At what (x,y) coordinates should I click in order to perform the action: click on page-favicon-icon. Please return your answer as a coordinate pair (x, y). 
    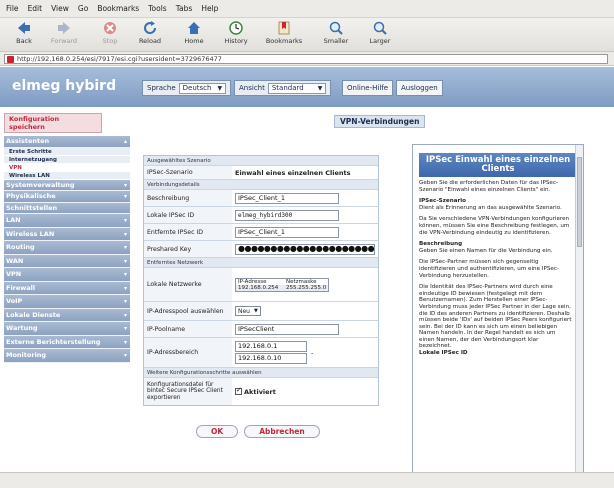
    Looking at the image, I should click on (10, 59).